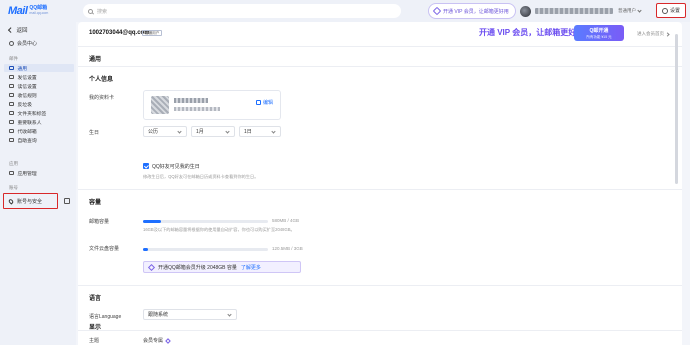 The image size is (690, 345). I want to click on member-center-link: 会员中心, so click(23, 43).